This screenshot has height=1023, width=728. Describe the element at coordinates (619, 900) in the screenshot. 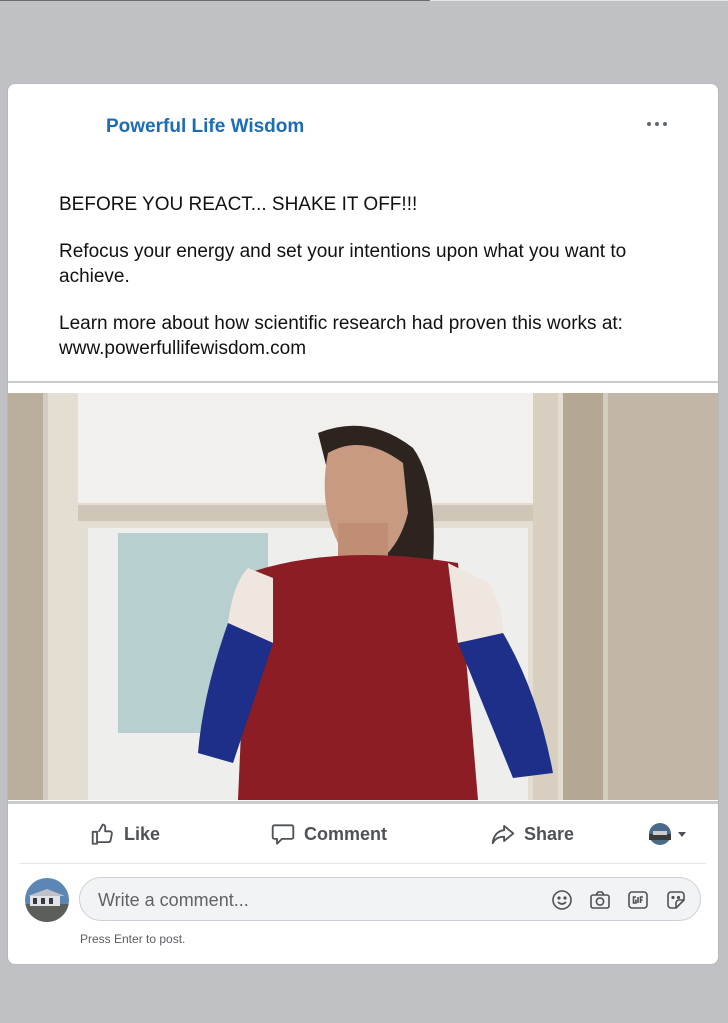

I see `comment-tools` at that location.